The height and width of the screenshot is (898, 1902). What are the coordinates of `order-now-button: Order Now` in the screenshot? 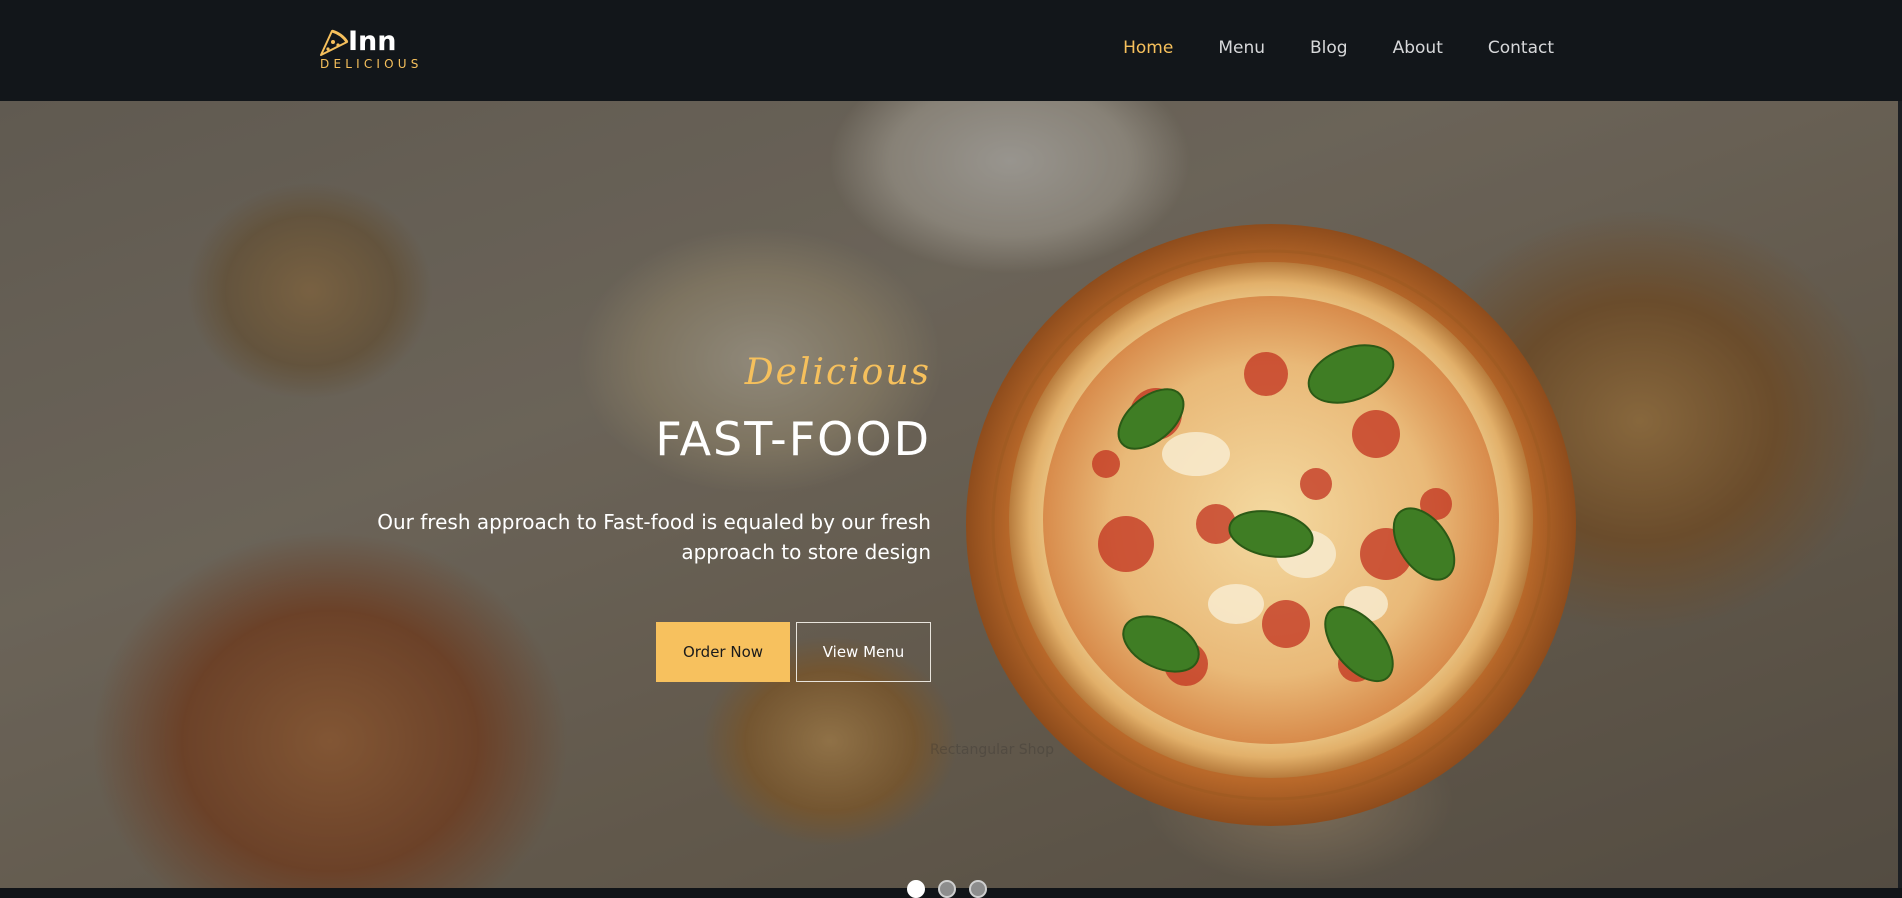 It's located at (723, 652).